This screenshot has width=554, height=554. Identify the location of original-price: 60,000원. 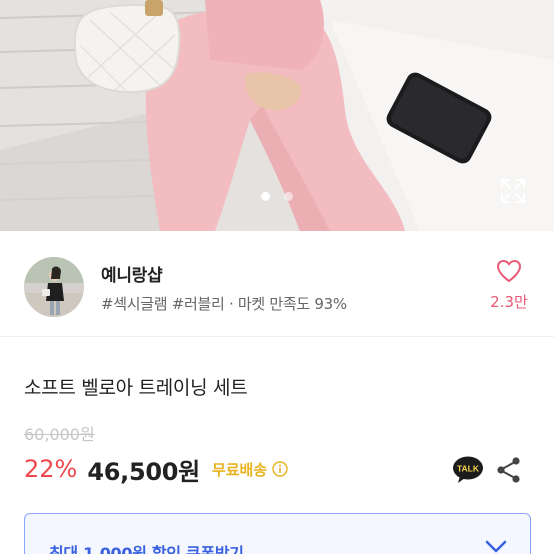
(59, 434).